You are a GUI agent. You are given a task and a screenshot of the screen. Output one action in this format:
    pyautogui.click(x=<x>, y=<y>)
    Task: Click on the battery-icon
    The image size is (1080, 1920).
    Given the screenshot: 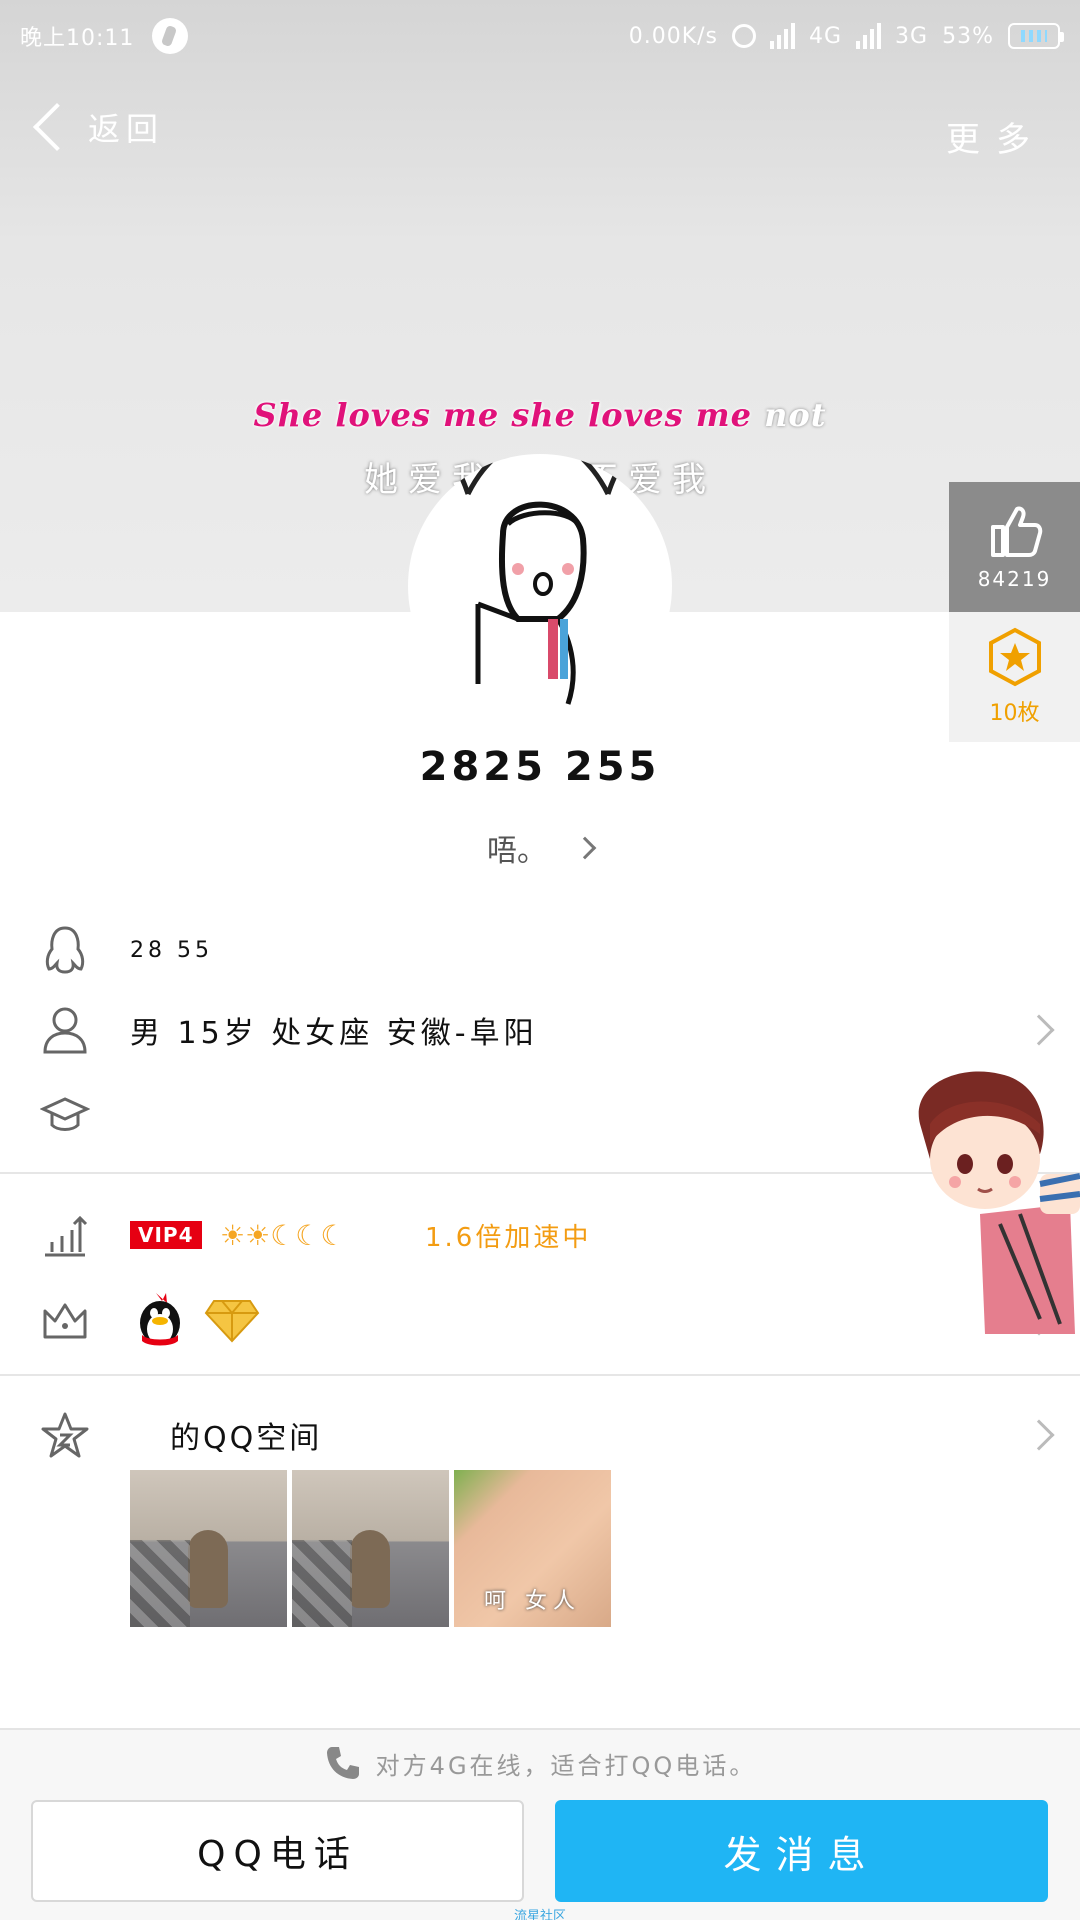 What is the action you would take?
    pyautogui.click(x=1036, y=36)
    